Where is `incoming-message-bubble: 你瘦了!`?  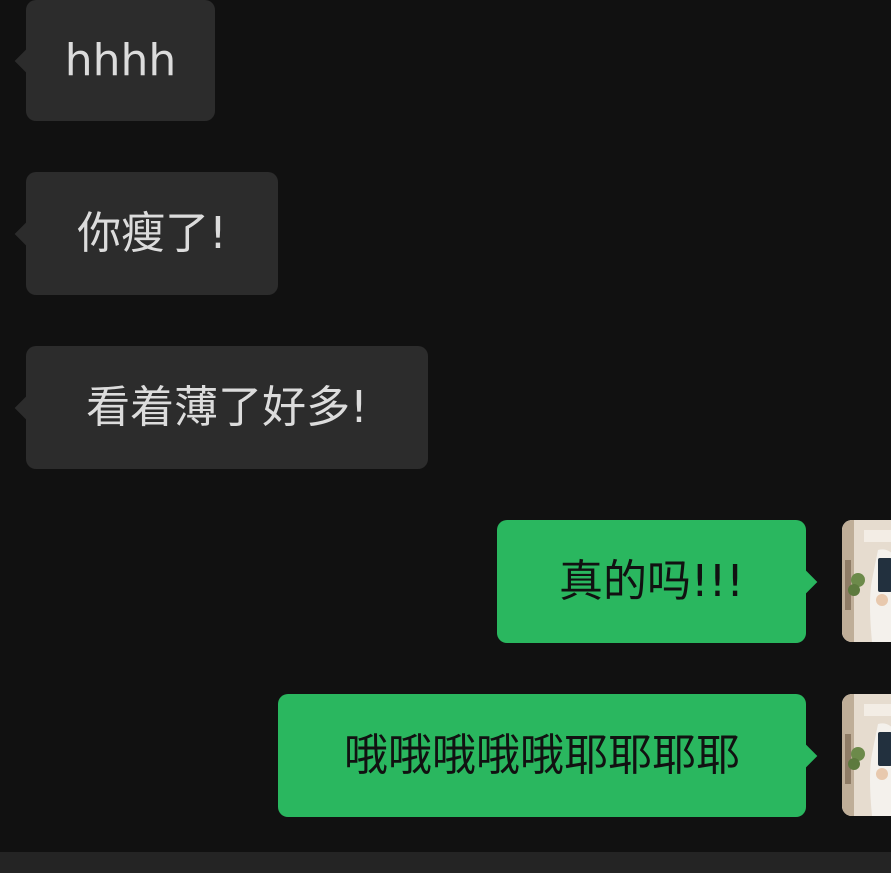 incoming-message-bubble: 你瘦了! is located at coordinates (146, 233).